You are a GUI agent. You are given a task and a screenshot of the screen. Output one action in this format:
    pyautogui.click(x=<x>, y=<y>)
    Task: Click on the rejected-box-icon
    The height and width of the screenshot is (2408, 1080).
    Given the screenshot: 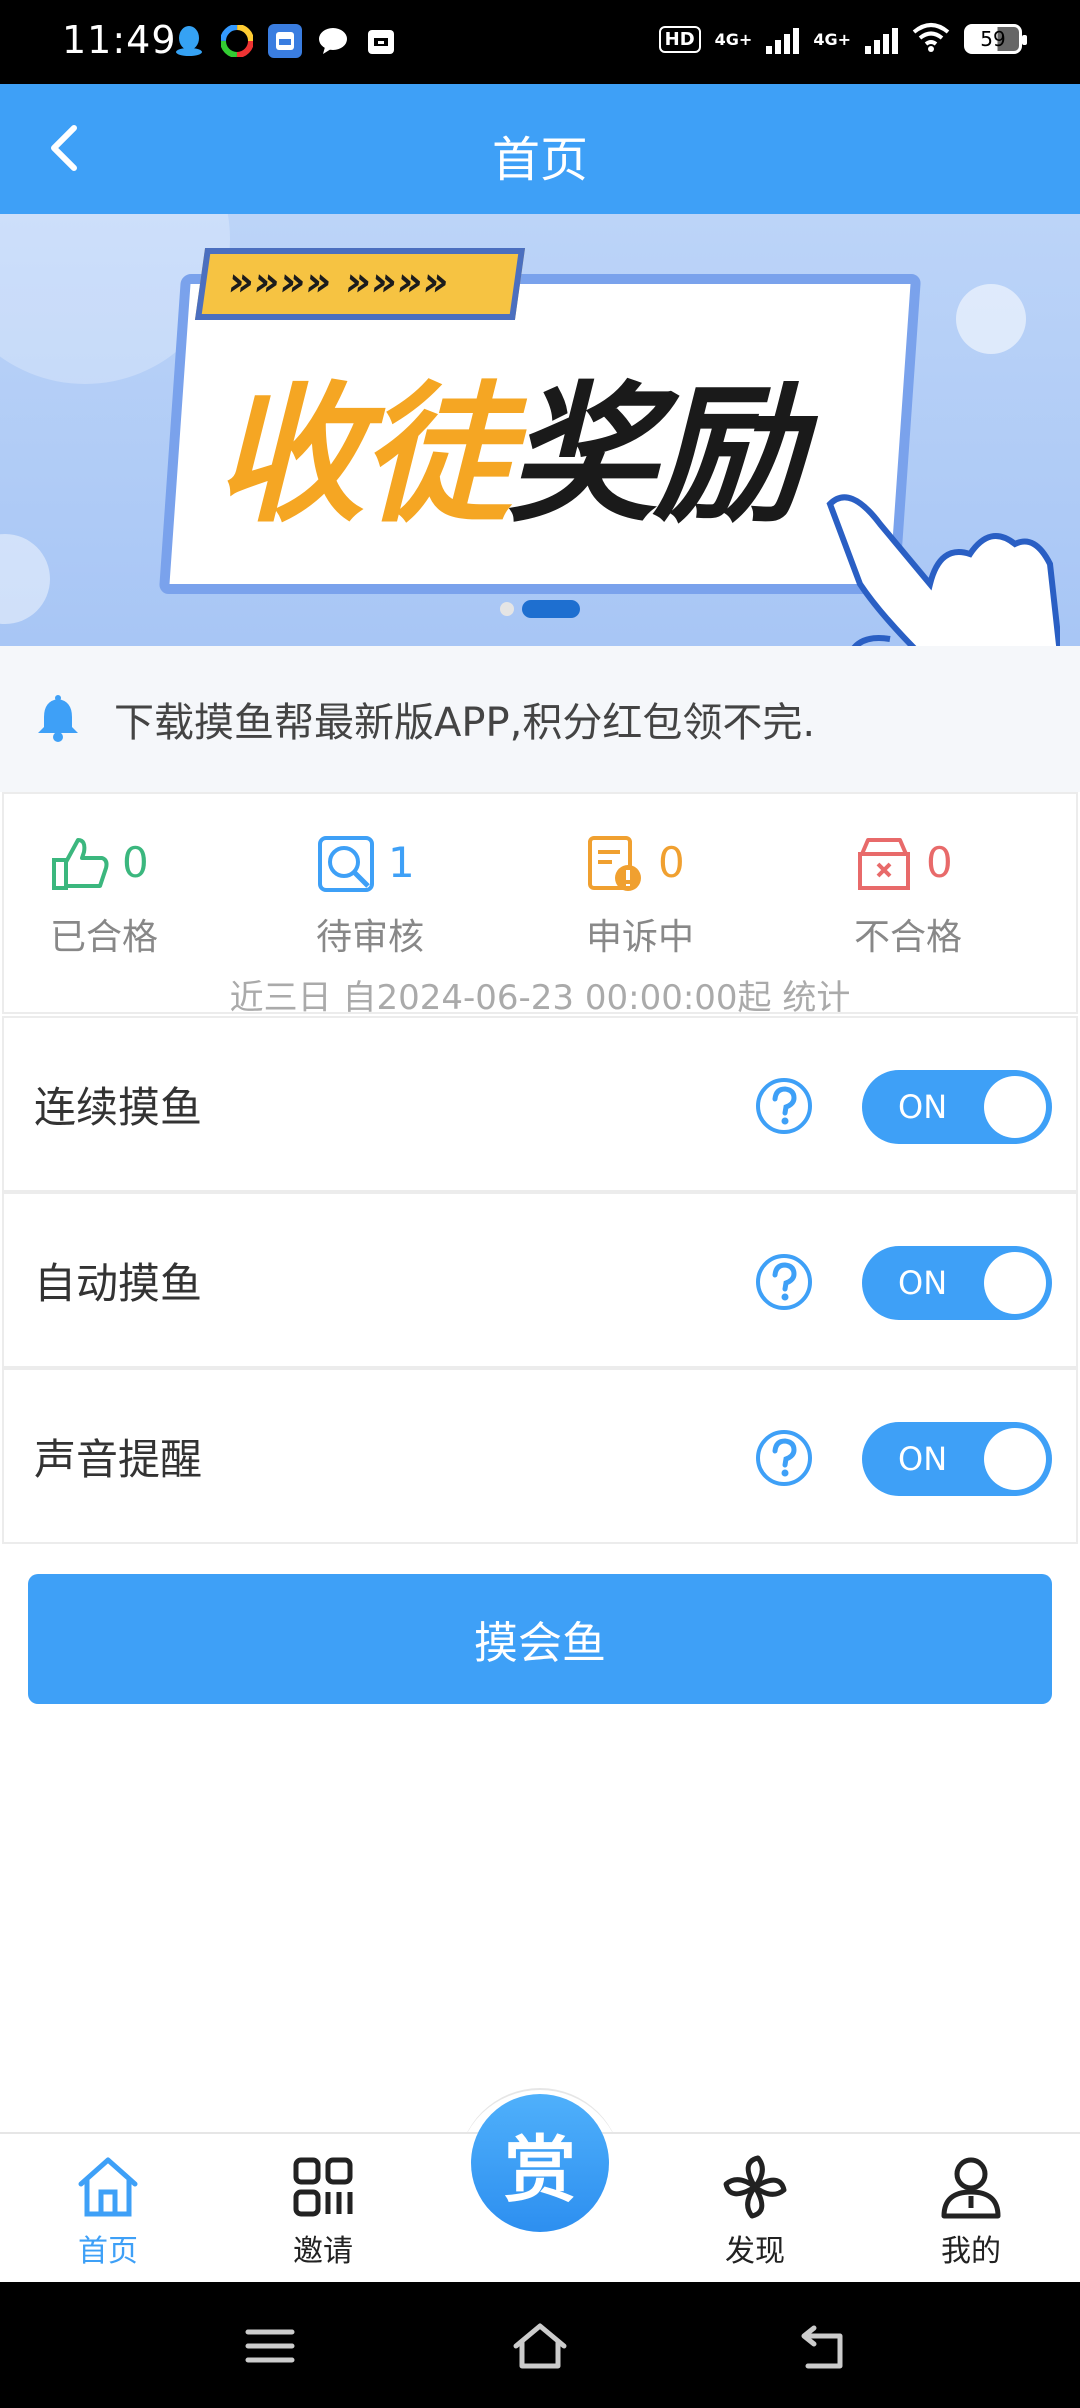 What is the action you would take?
    pyautogui.click(x=884, y=864)
    